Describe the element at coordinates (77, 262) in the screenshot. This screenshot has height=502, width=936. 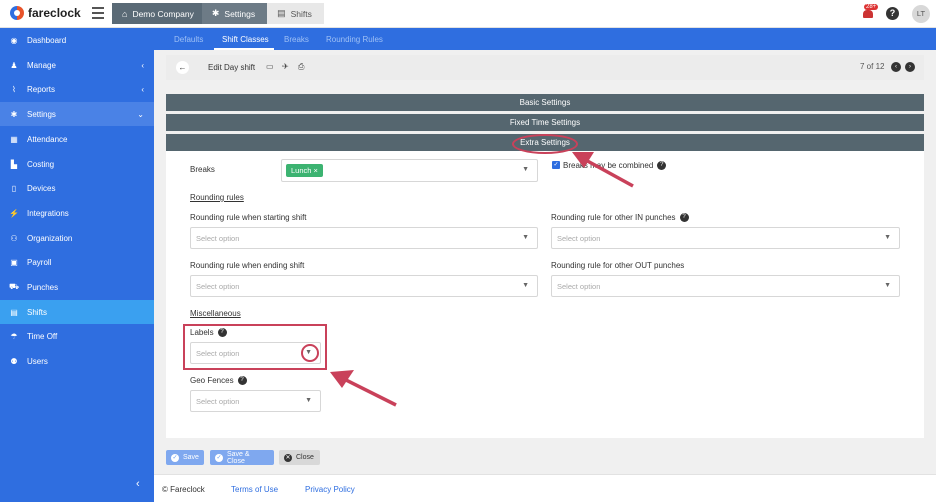
I see `sidebar-item-payroll: ▣ Payroll` at that location.